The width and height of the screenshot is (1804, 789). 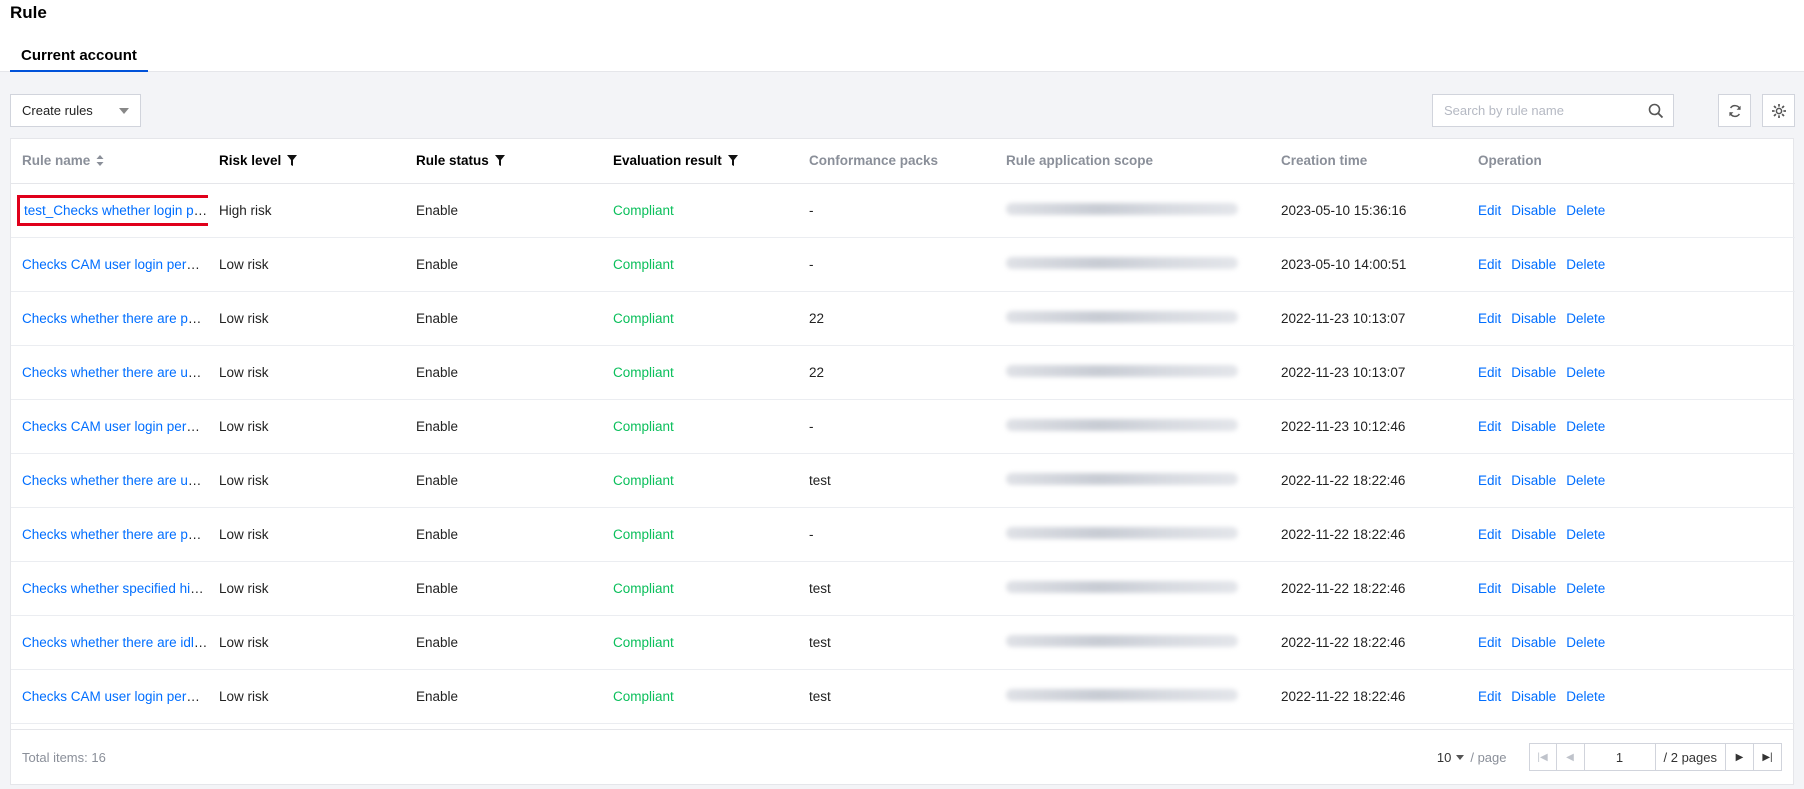 What do you see at coordinates (1368, 161) in the screenshot?
I see `header-creation-time: Creation time` at bounding box center [1368, 161].